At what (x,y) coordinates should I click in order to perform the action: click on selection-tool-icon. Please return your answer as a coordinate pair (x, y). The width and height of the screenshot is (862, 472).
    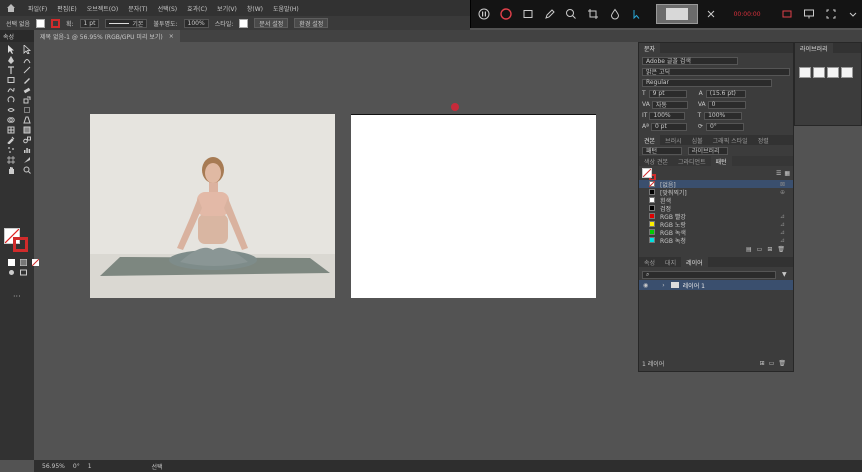
    Looking at the image, I should click on (11, 49).